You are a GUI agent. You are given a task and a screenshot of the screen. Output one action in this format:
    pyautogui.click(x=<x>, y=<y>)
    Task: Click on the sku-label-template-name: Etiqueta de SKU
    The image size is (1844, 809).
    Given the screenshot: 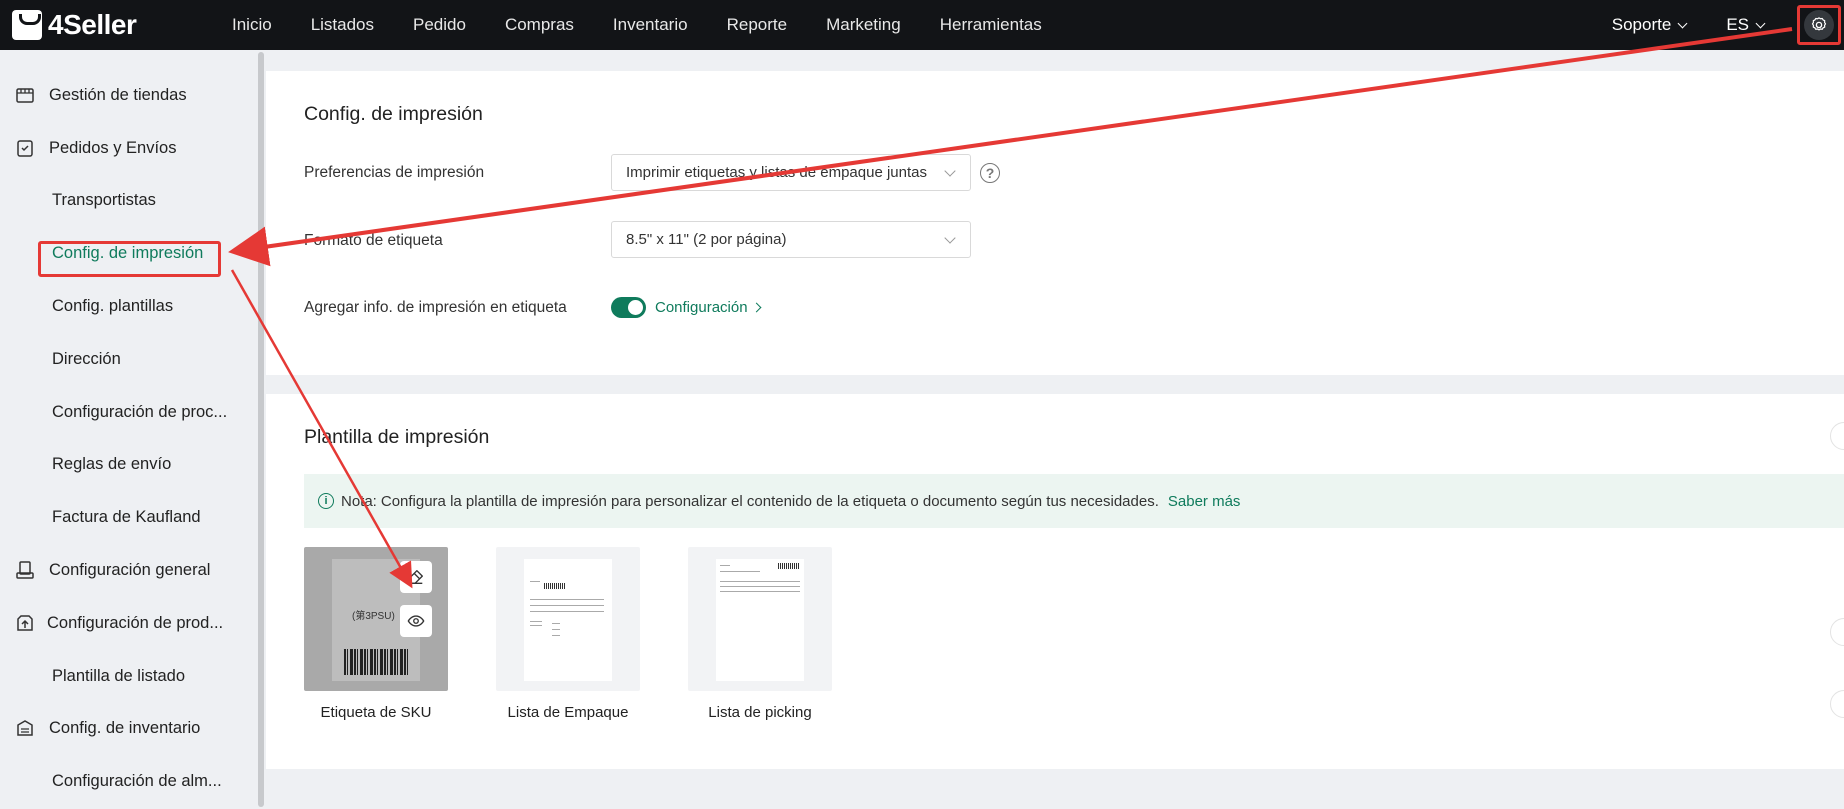 What is the action you would take?
    pyautogui.click(x=376, y=712)
    